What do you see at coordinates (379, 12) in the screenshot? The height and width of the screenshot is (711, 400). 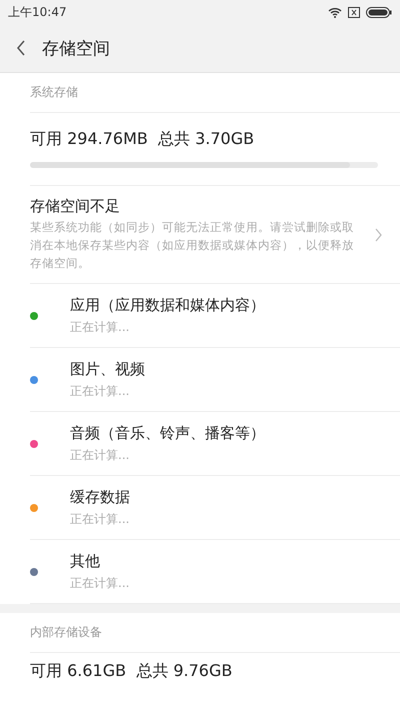 I see `battery-icon` at bounding box center [379, 12].